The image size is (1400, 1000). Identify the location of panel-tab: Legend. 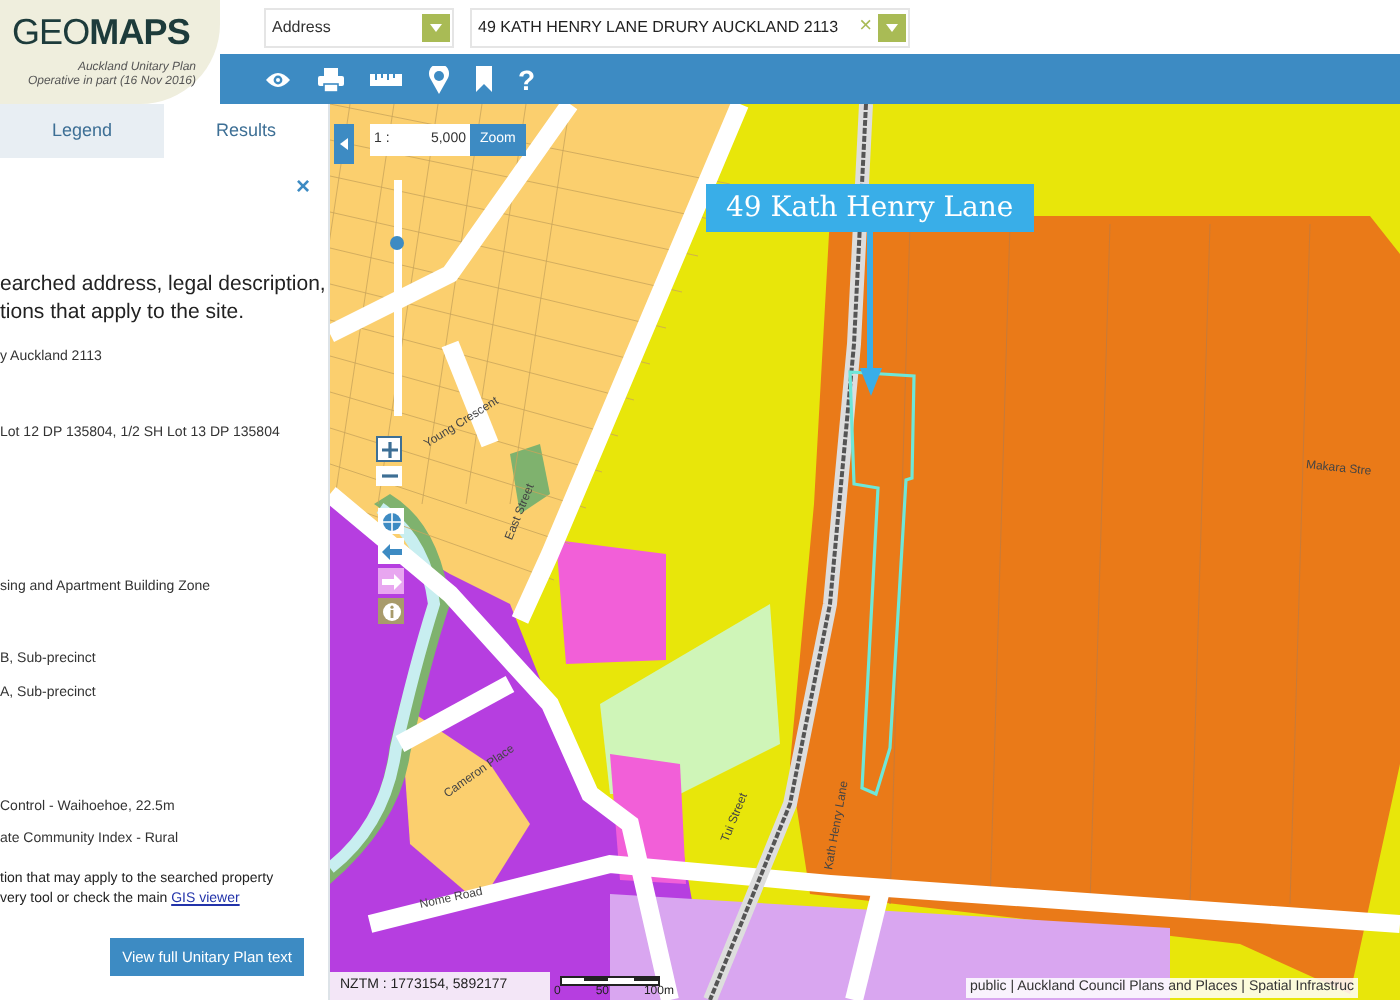
(82, 131).